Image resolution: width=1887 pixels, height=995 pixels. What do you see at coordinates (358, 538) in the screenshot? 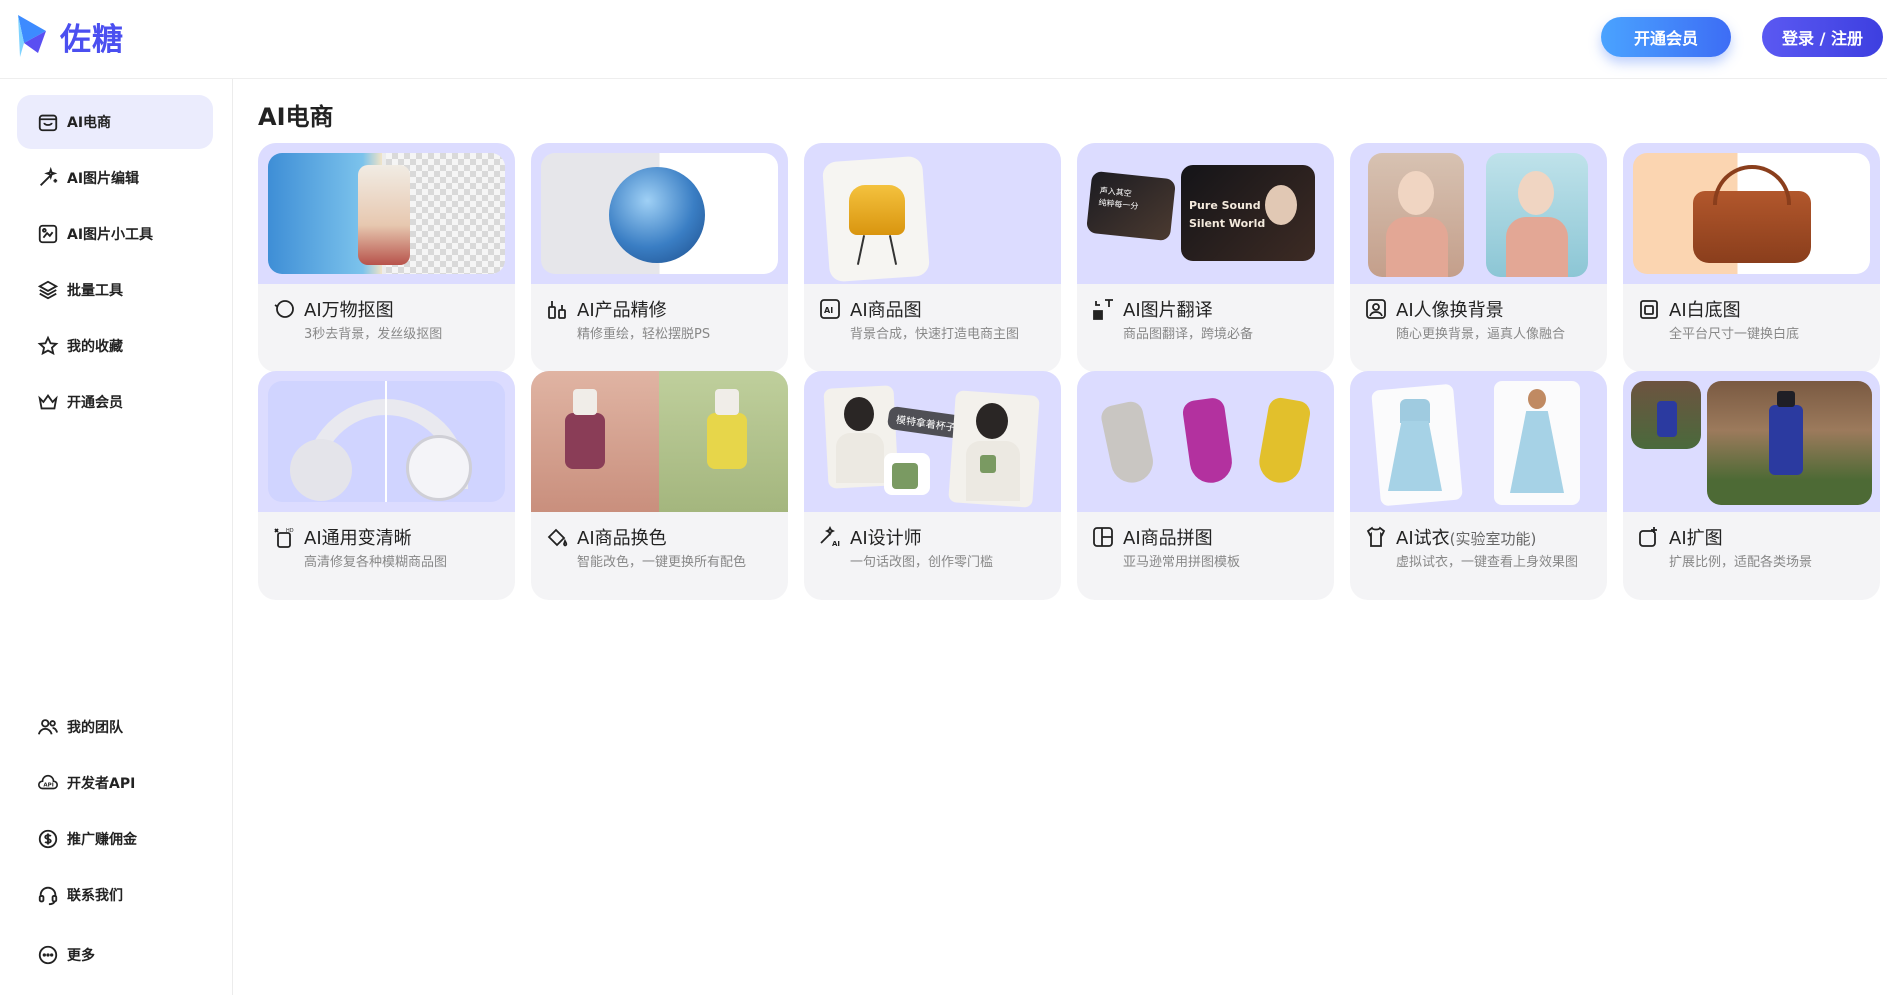
I see `card-title: AI通用变清晰` at bounding box center [358, 538].